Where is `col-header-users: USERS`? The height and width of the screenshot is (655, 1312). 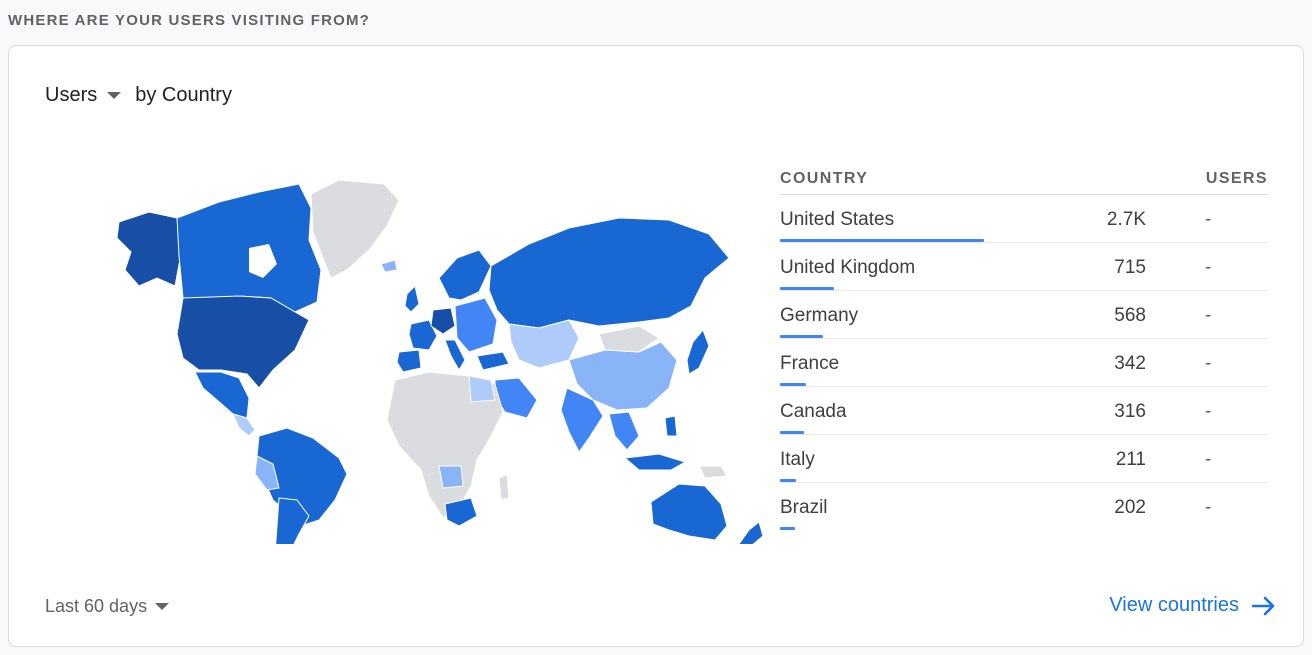
col-header-users: USERS is located at coordinates (1237, 179).